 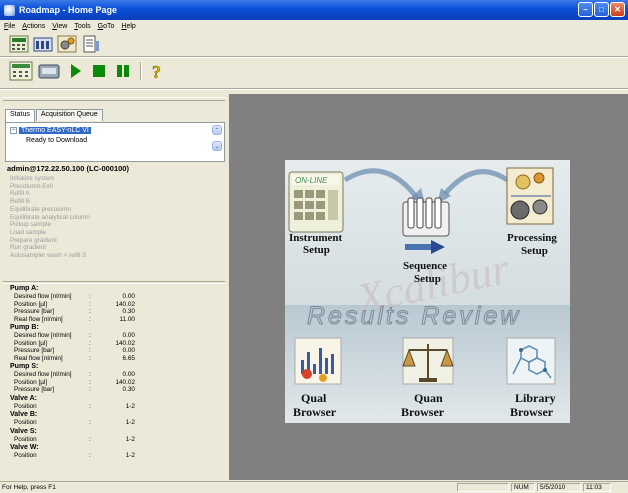 What do you see at coordinates (69, 115) in the screenshot?
I see `tab-acquisition-queue: Acquisition Queue` at bounding box center [69, 115].